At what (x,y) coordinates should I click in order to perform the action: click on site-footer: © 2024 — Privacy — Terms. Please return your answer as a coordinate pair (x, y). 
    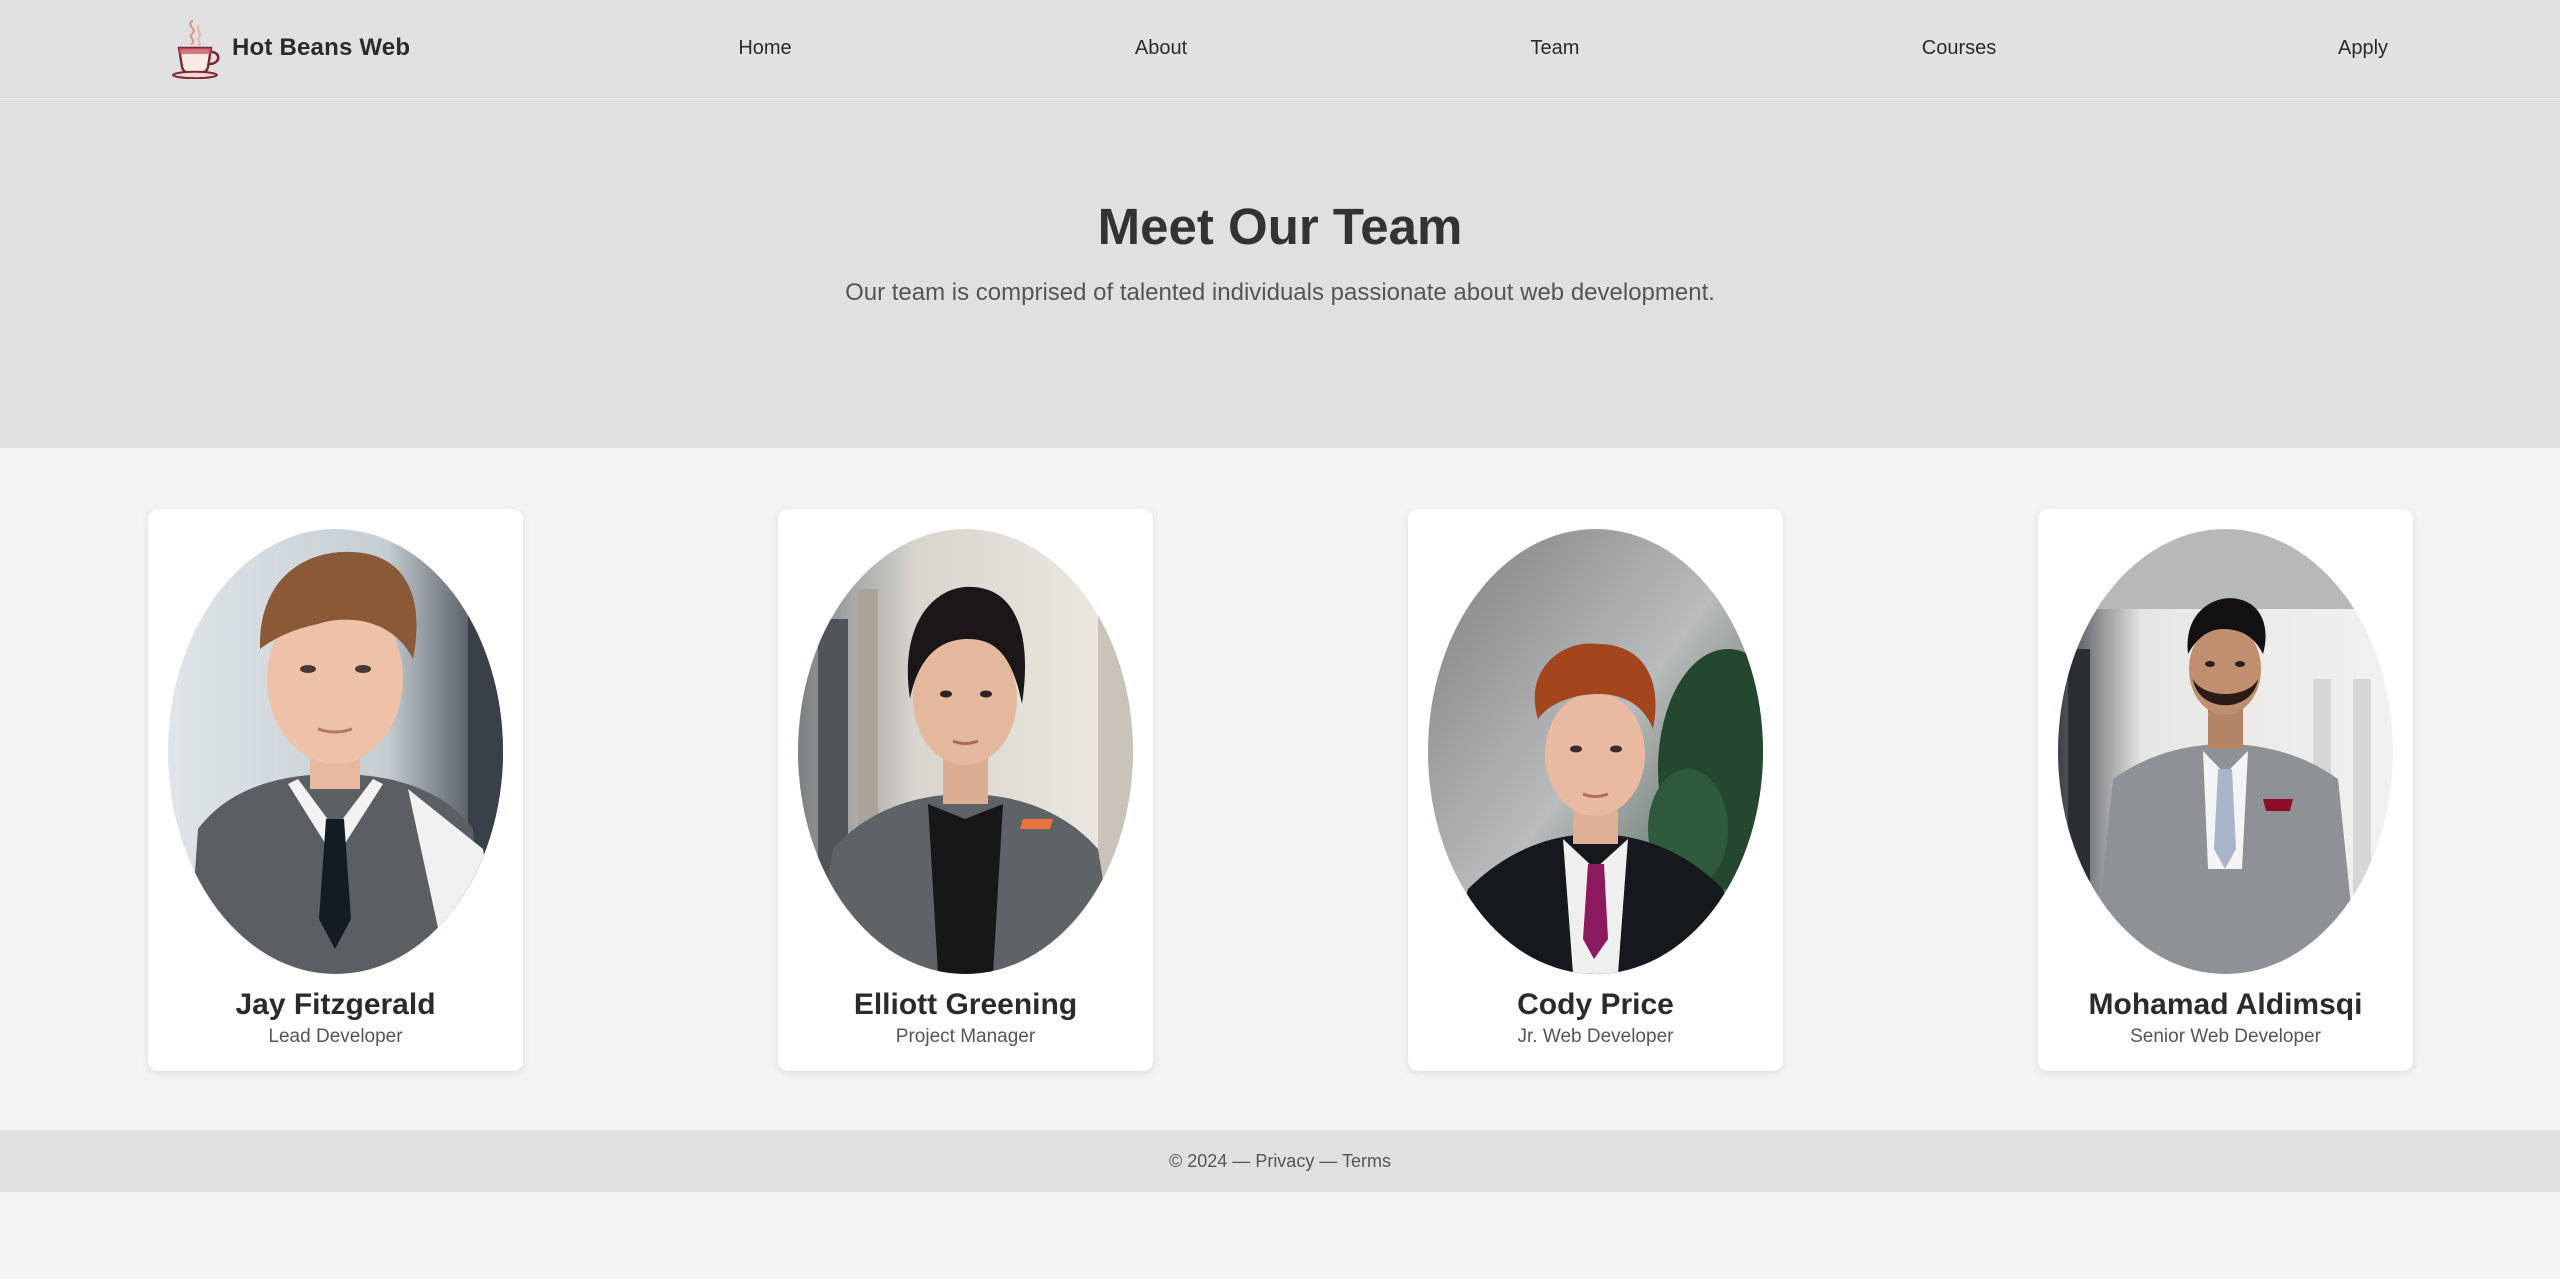
    Looking at the image, I should click on (1280, 1161).